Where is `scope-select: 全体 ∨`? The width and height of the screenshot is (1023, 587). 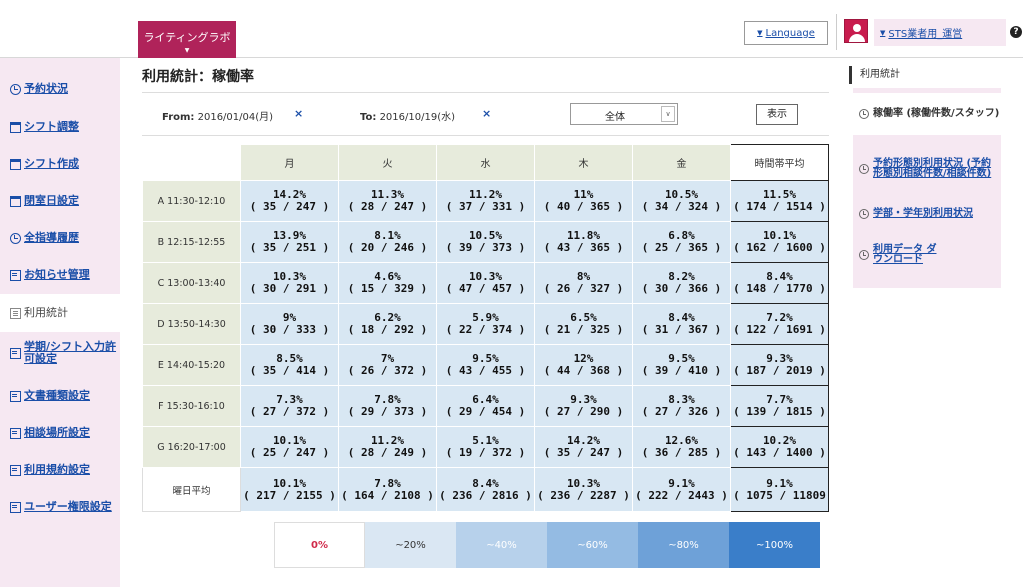
scope-select: 全体 ∨ is located at coordinates (624, 114).